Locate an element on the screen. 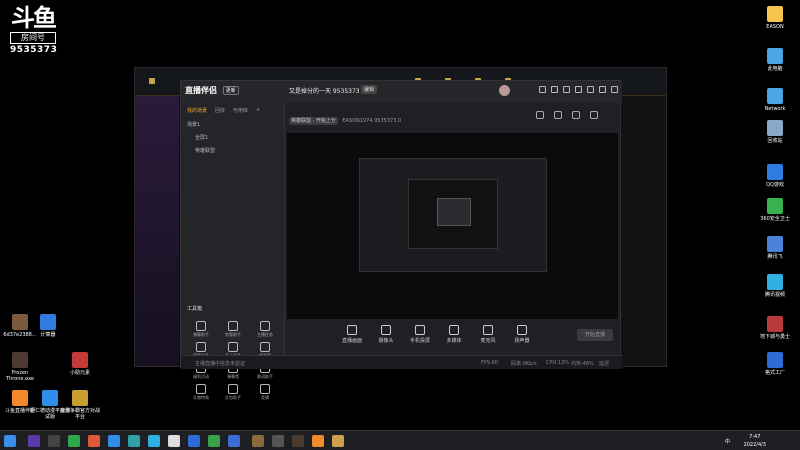 The width and height of the screenshot is (800, 450). update-badge: 更新 is located at coordinates (230, 90).